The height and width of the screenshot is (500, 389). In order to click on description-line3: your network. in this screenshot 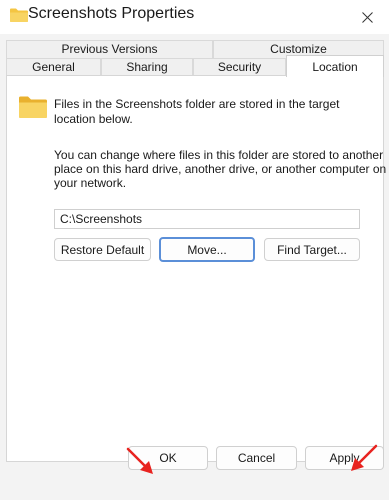, I will do `click(90, 183)`.